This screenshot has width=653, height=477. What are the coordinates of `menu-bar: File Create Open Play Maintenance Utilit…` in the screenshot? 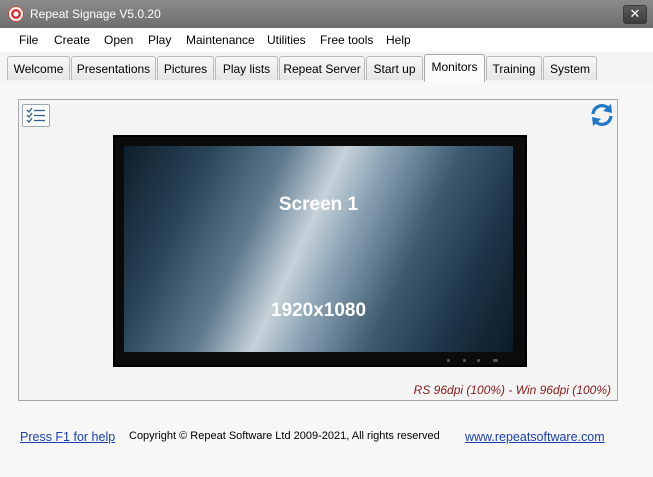 It's located at (326, 40).